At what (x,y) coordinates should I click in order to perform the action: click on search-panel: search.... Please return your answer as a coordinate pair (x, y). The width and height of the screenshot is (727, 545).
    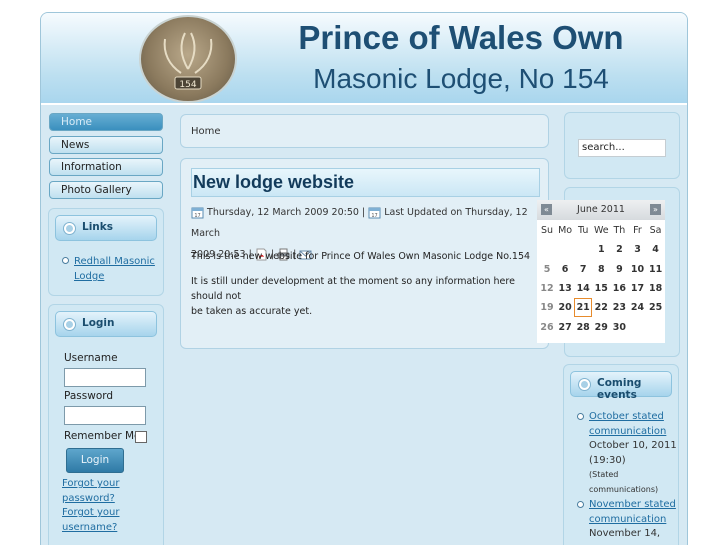
    Looking at the image, I should click on (622, 145).